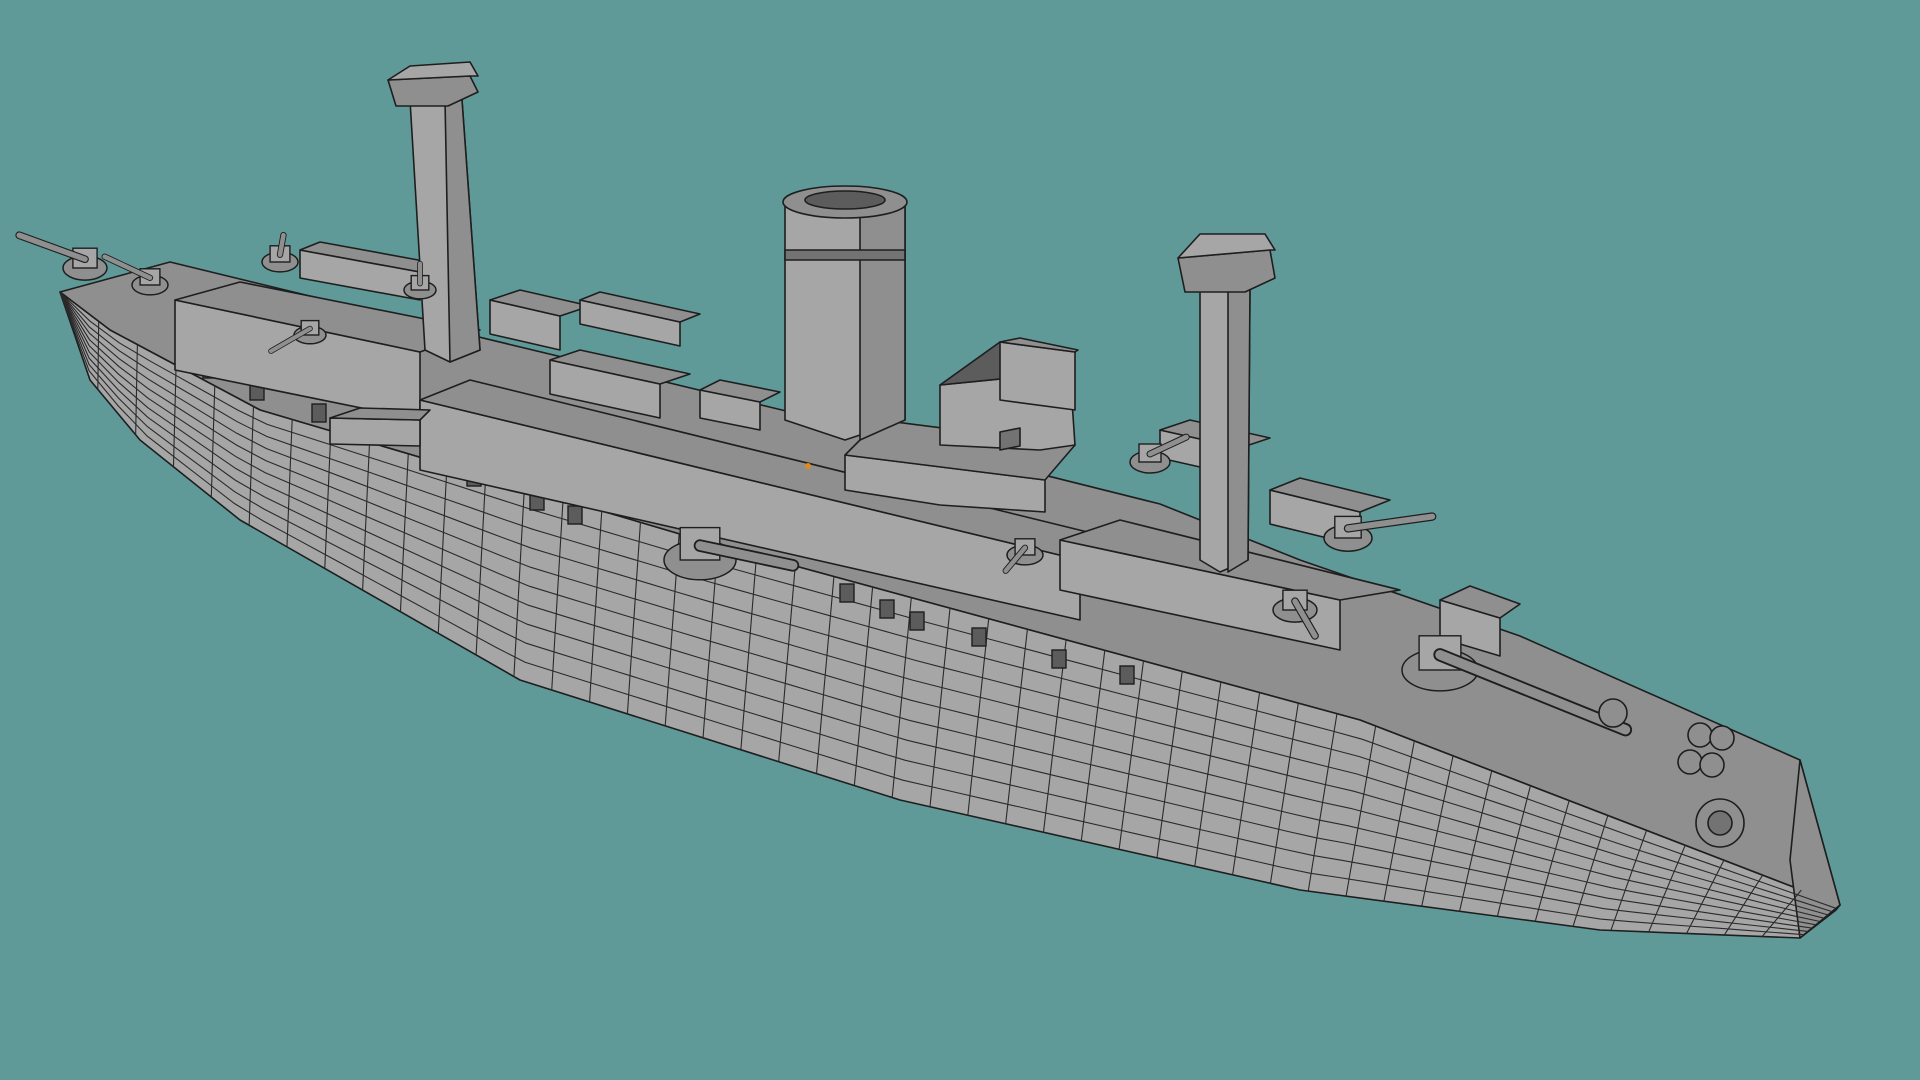 The width and height of the screenshot is (1920, 1080). I want to click on funnel-main, so click(845, 313).